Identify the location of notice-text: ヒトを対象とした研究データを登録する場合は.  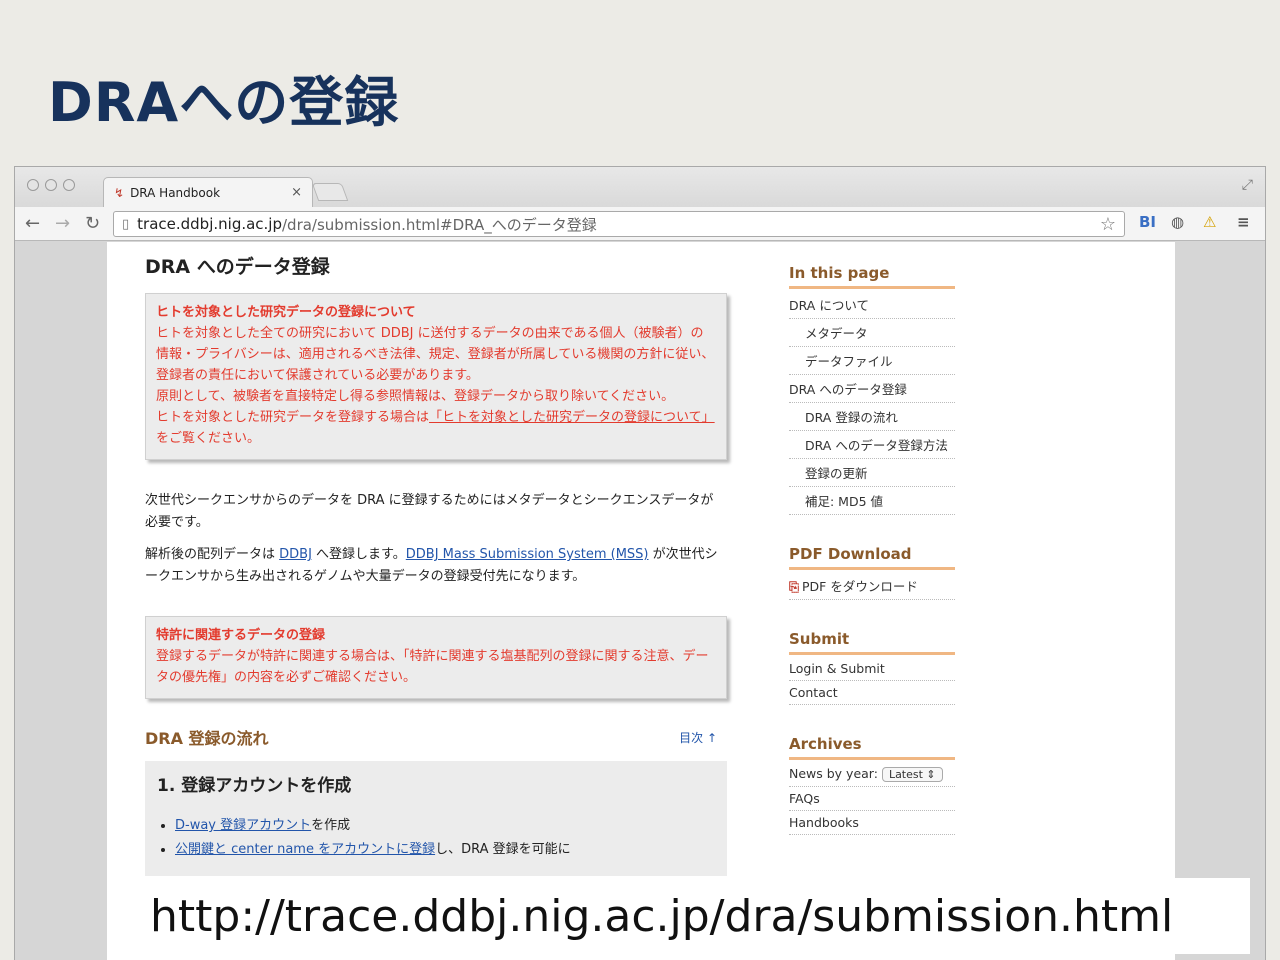
(293, 417).